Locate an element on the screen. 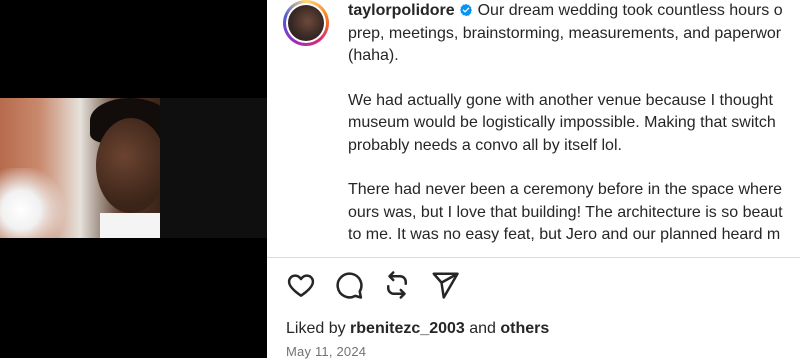 Image resolution: width=800 pixels, height=359 pixels. wedding-photo is located at coordinates (133, 168).